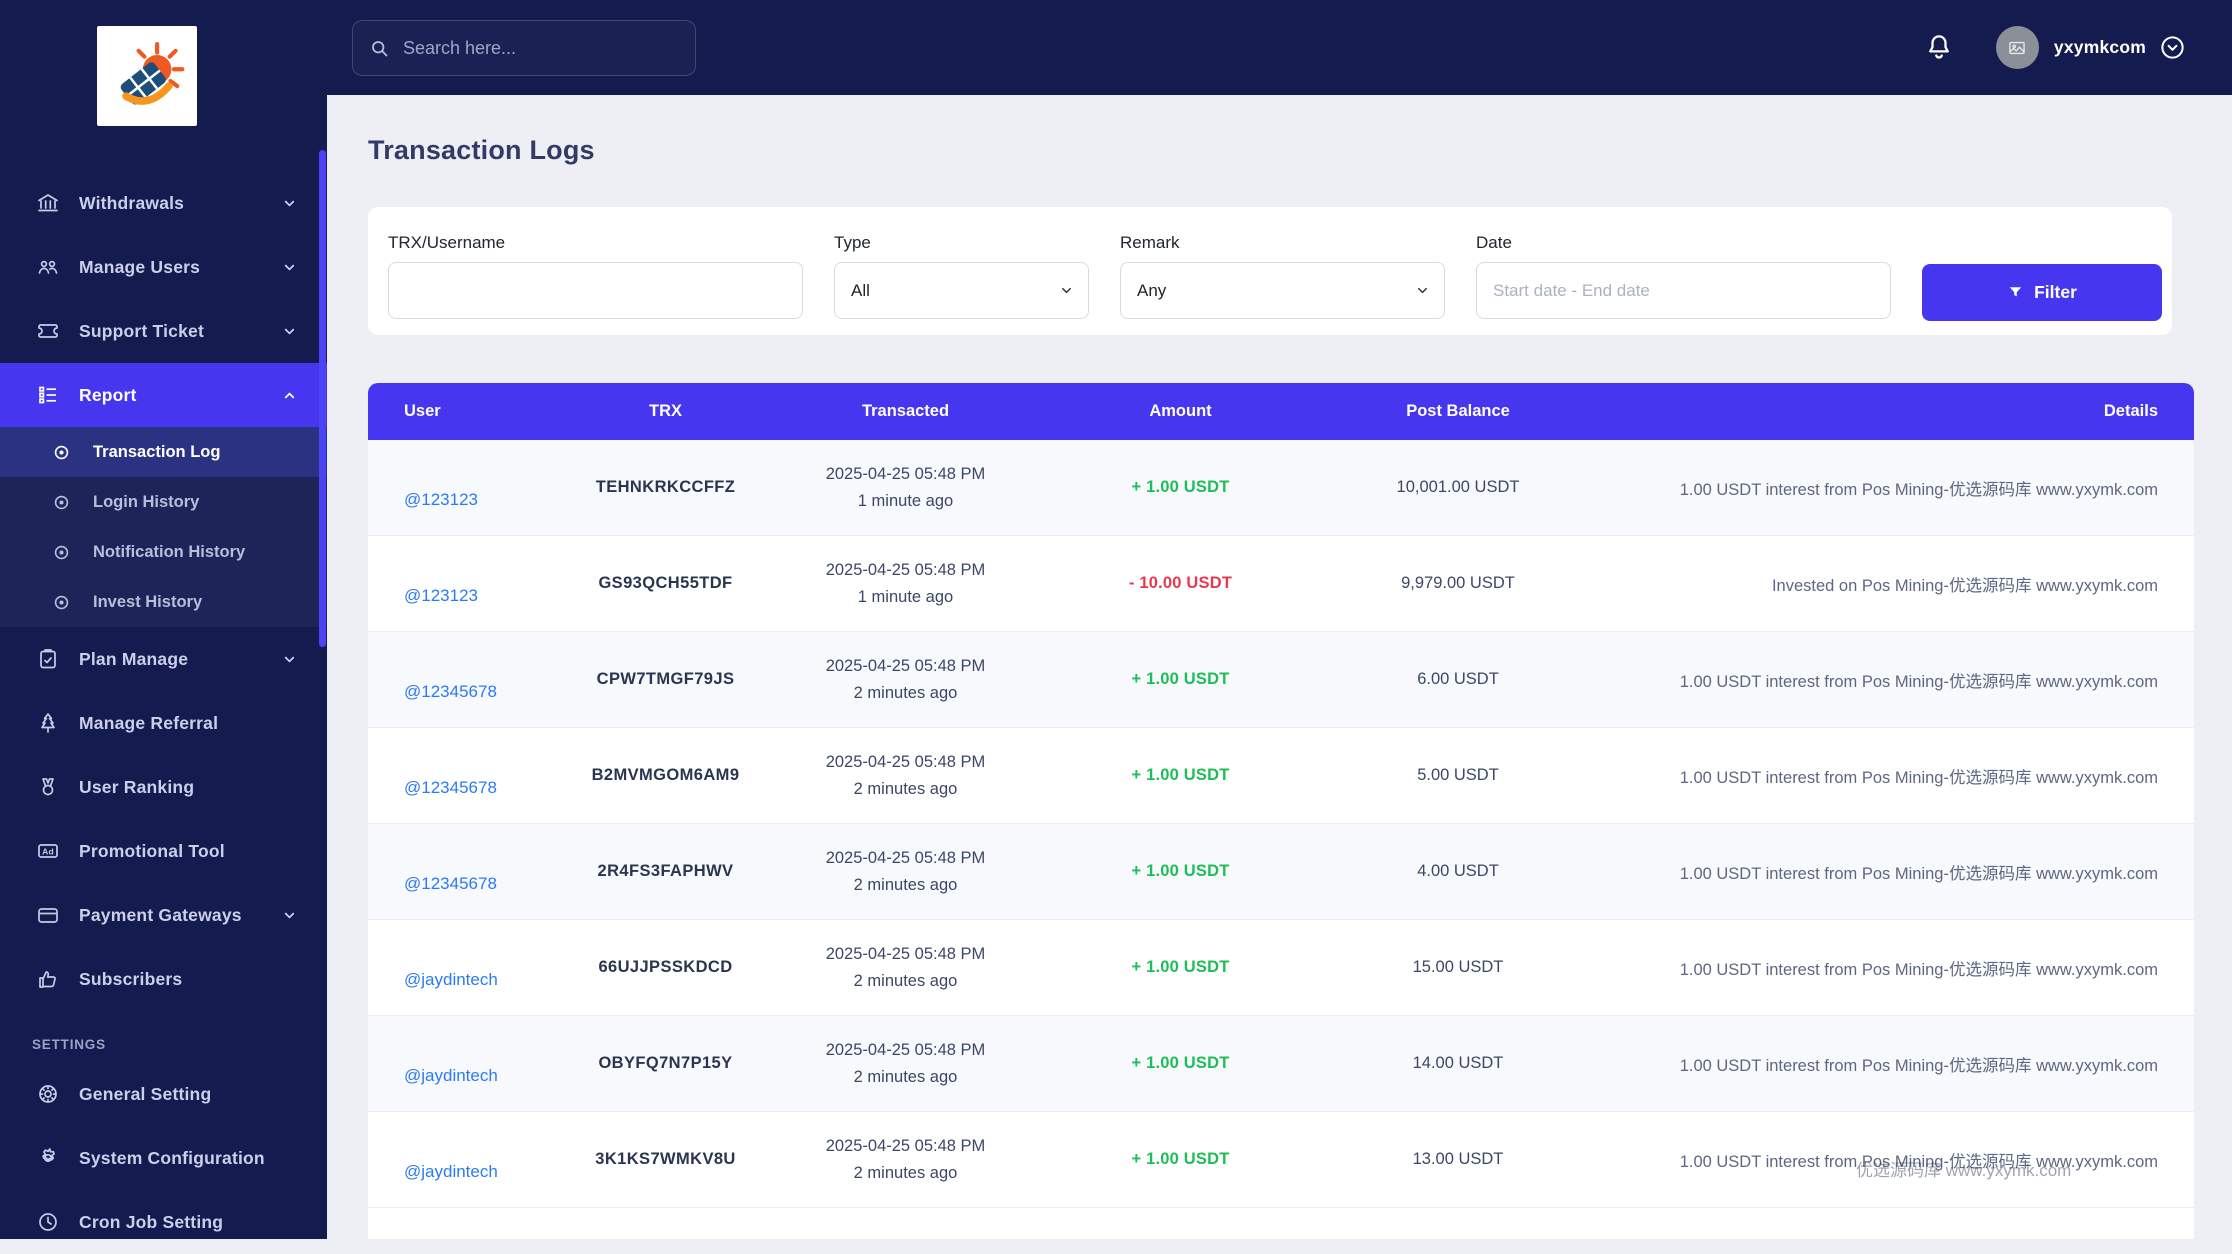 This screenshot has width=2232, height=1254. I want to click on sidebar-item-label: User Ranking, so click(137, 786).